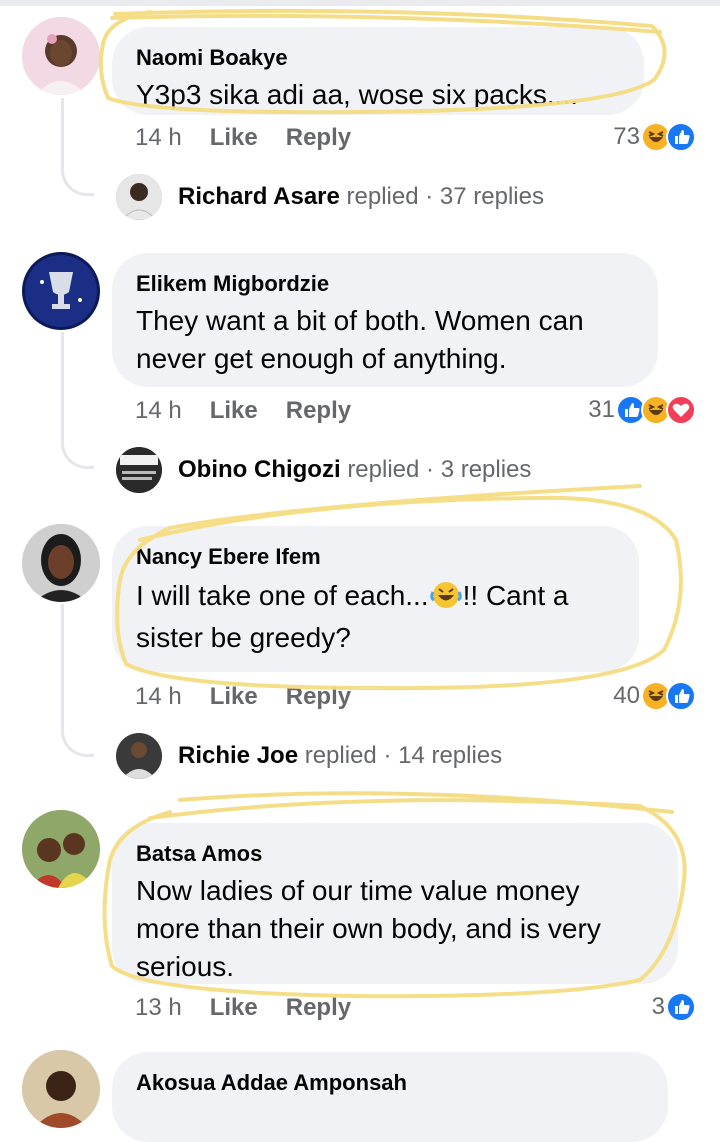  Describe the element at coordinates (445, 595) in the screenshot. I see `laughing-tears-emoji-icon` at that location.